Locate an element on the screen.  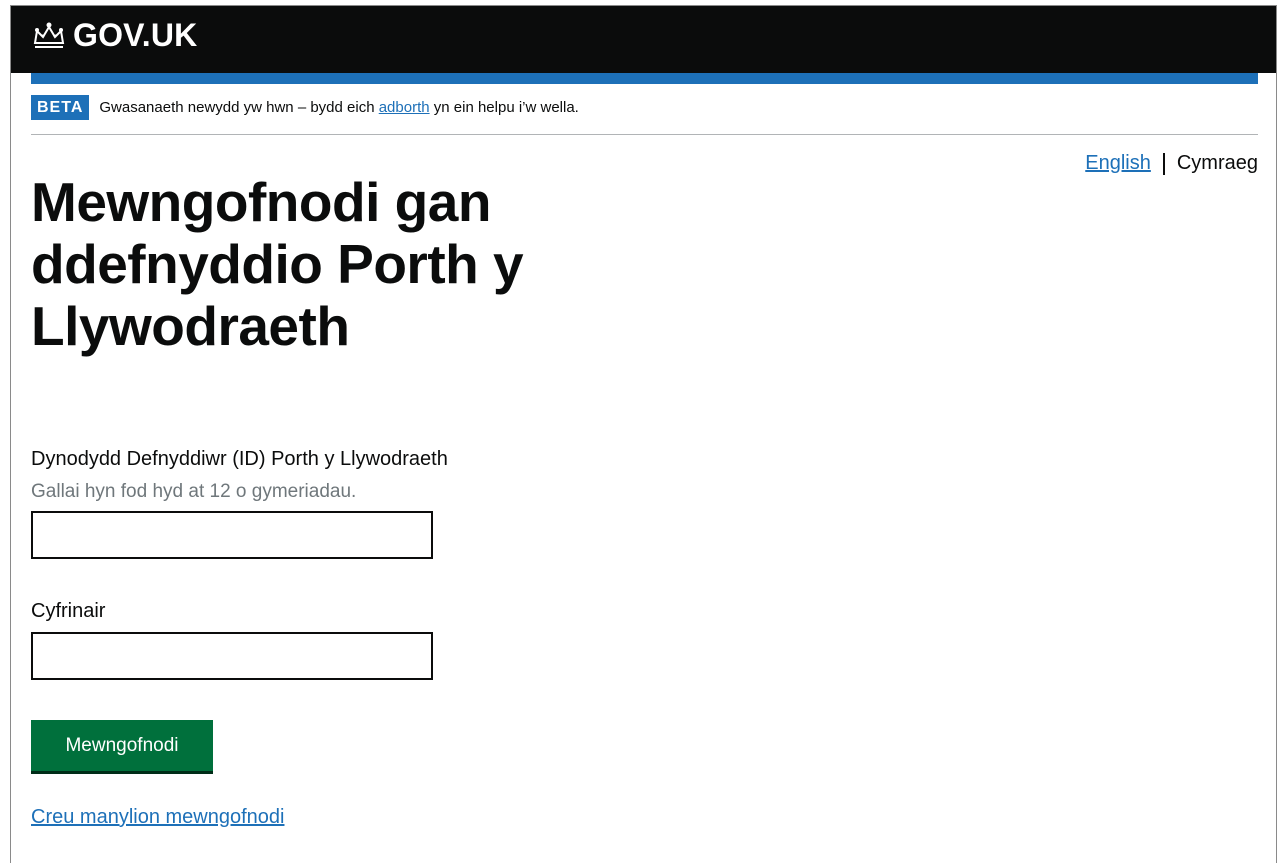
govuk-logo-link: GOV.UK is located at coordinates (114, 35).